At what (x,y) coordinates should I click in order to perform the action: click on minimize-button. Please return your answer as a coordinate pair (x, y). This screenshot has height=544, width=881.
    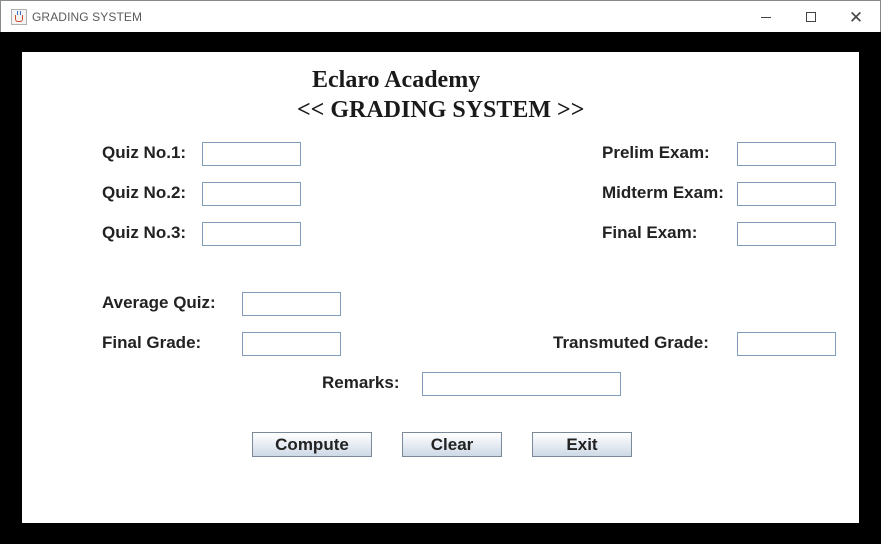
    Looking at the image, I should click on (766, 17).